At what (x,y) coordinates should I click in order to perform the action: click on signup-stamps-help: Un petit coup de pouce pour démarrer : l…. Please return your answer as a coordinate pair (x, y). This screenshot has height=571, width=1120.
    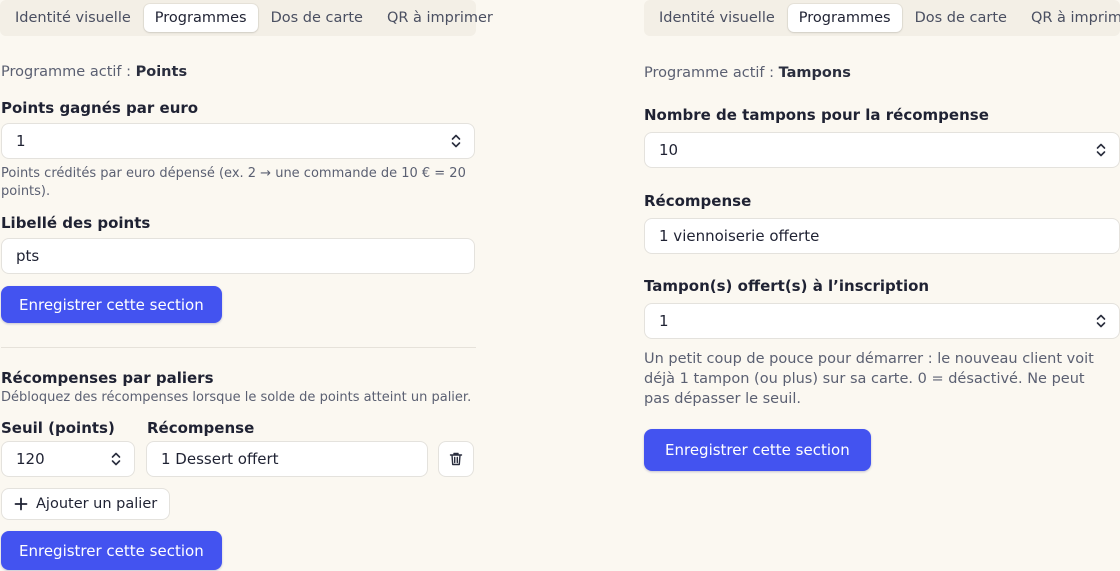
    Looking at the image, I should click on (869, 379).